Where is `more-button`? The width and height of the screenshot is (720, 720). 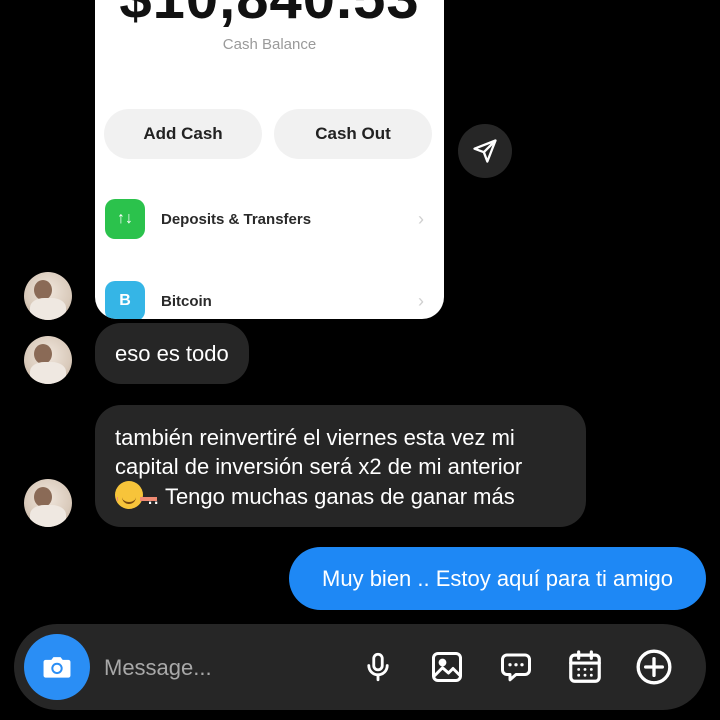 more-button is located at coordinates (654, 667).